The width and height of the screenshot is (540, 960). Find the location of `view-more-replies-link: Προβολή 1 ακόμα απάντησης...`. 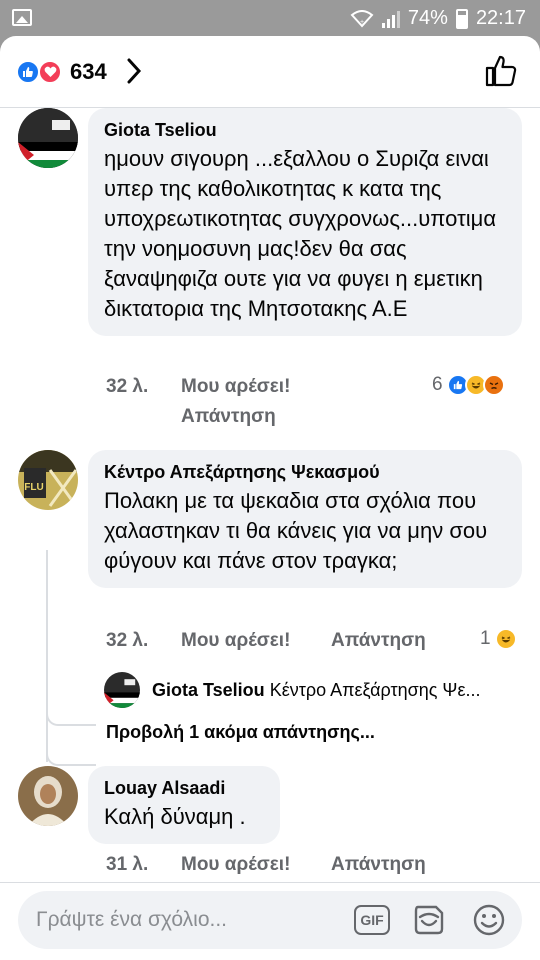

view-more-replies-link: Προβολή 1 ακόμα απάντησης... is located at coordinates (240, 732).